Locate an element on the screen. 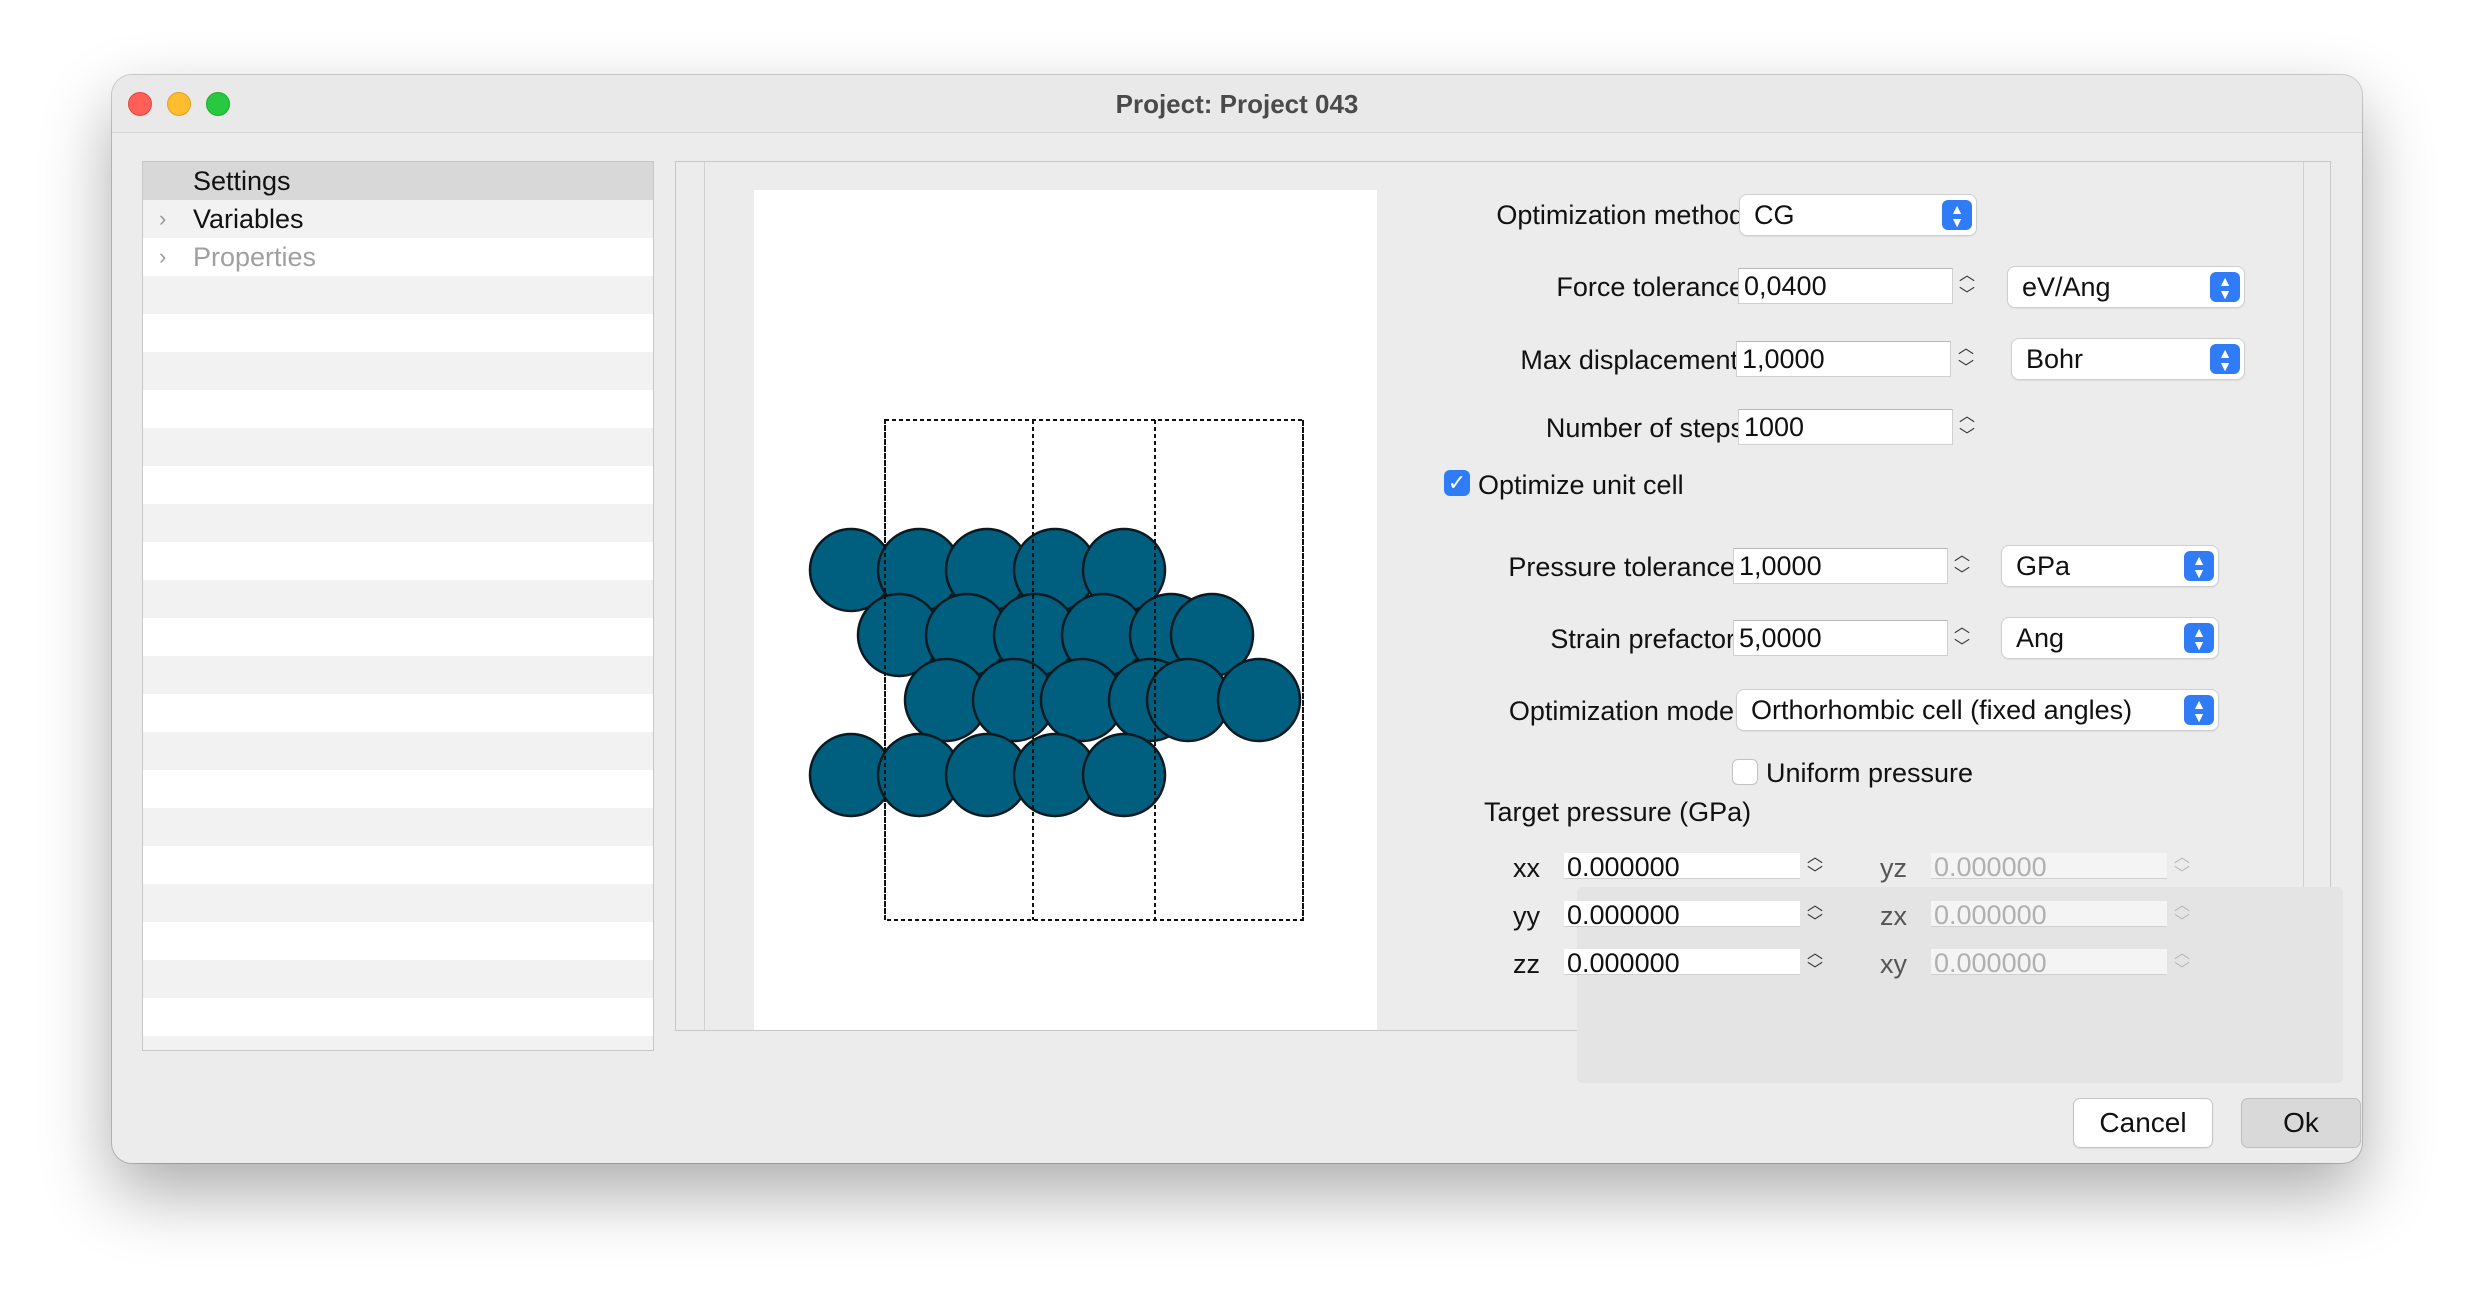  uniform-pressure-label: Uniform pressure is located at coordinates (1870, 773).